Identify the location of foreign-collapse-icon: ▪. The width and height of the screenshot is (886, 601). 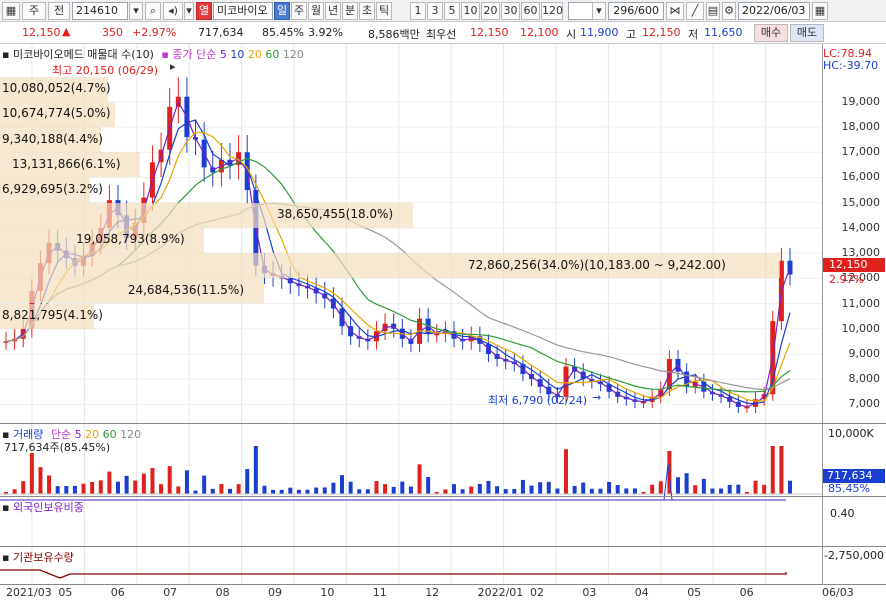
(5, 507).